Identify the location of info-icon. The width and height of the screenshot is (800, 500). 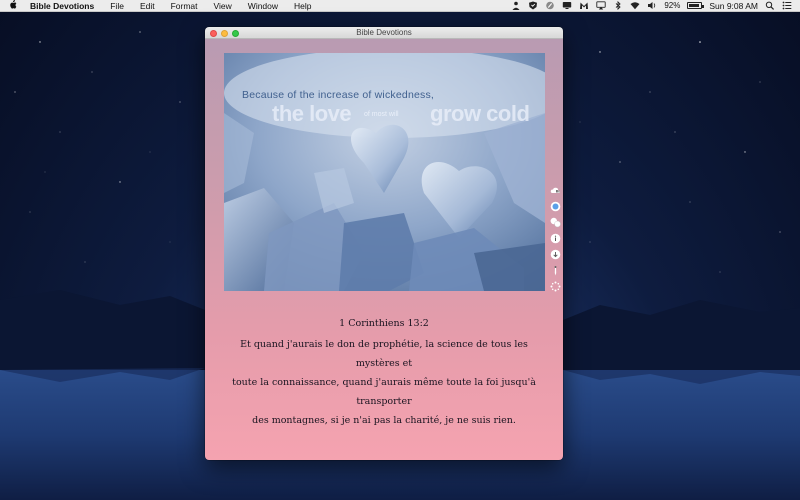
(555, 238).